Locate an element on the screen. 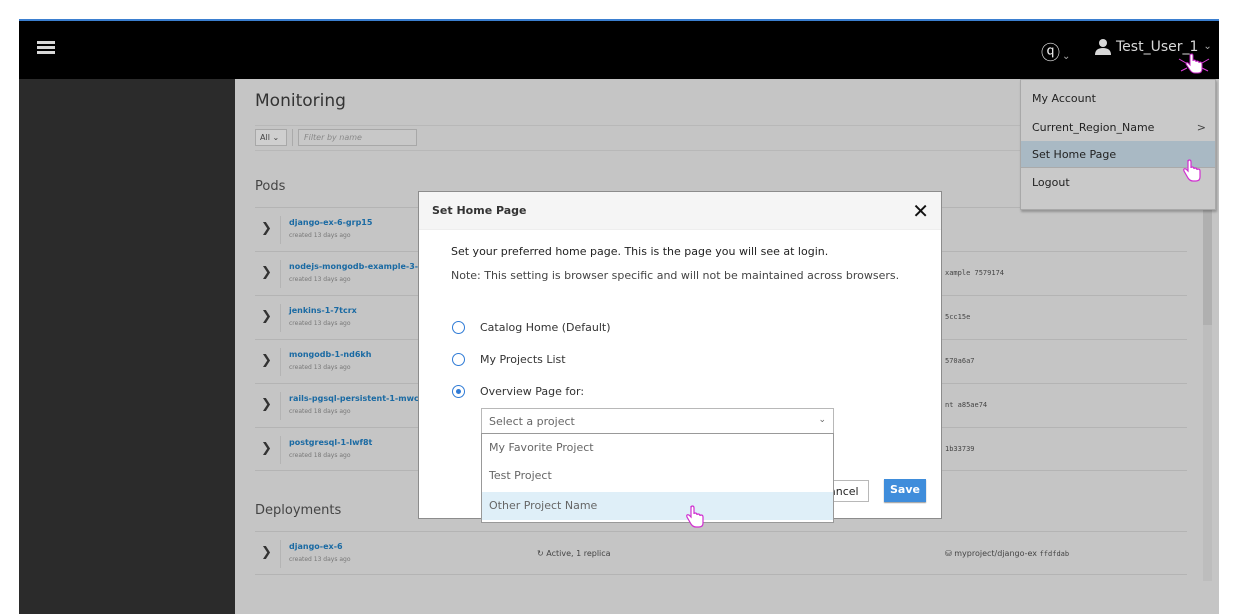  radio-overview-page: Overview Page for: is located at coordinates (518, 391).